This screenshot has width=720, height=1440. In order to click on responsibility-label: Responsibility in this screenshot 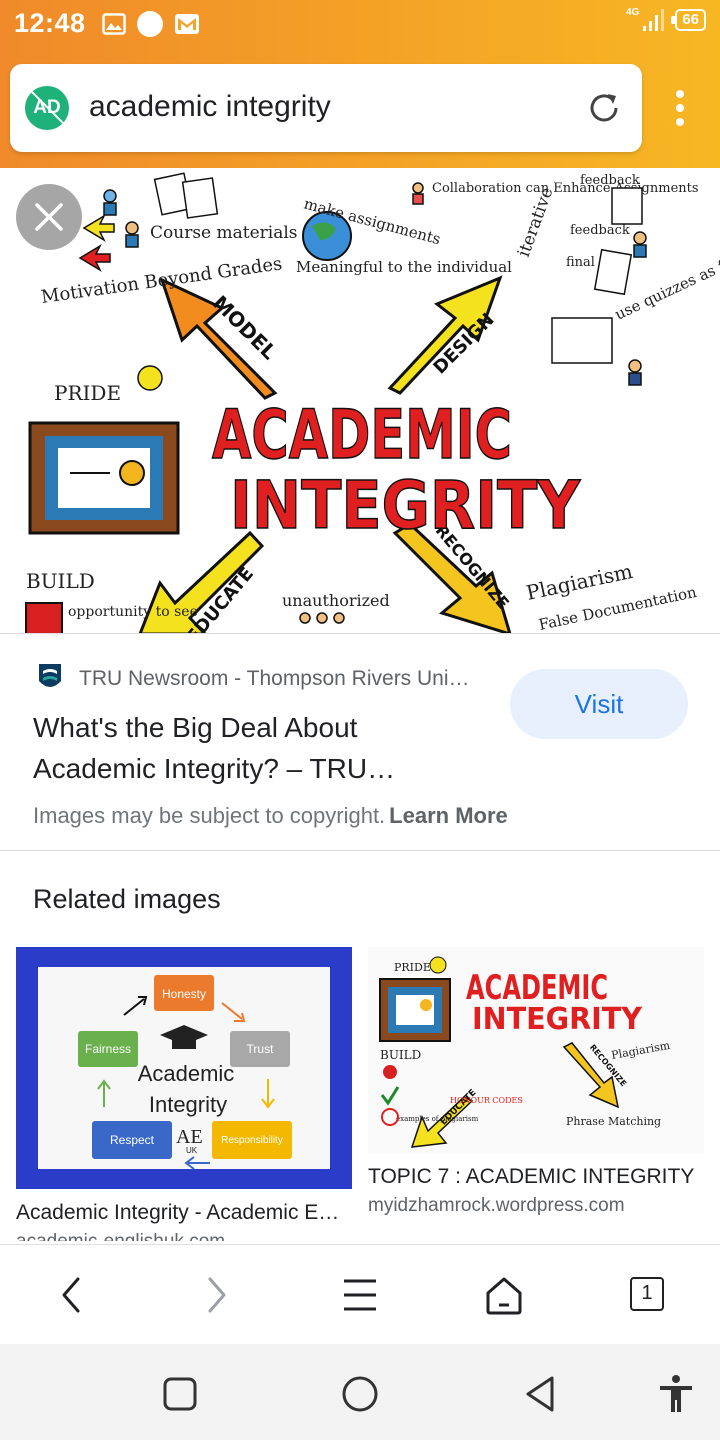, I will do `click(252, 1140)`.